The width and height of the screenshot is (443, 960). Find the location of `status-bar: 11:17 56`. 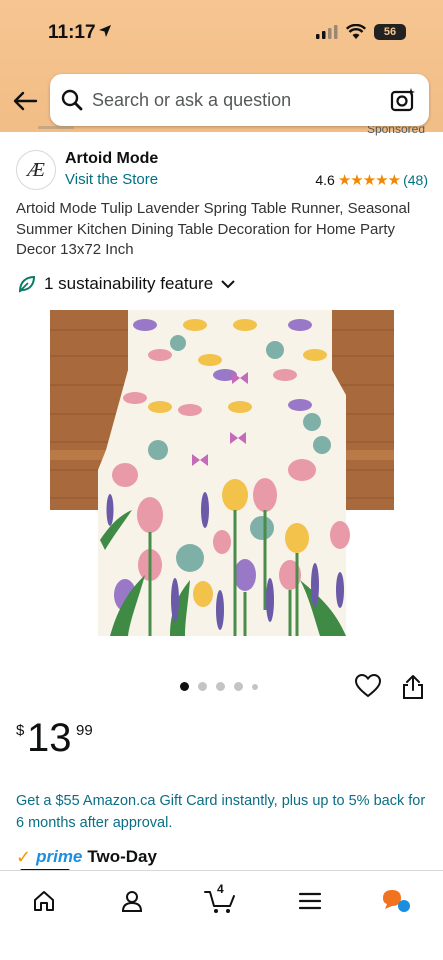

status-bar: 11:17 56 is located at coordinates (221, 32).